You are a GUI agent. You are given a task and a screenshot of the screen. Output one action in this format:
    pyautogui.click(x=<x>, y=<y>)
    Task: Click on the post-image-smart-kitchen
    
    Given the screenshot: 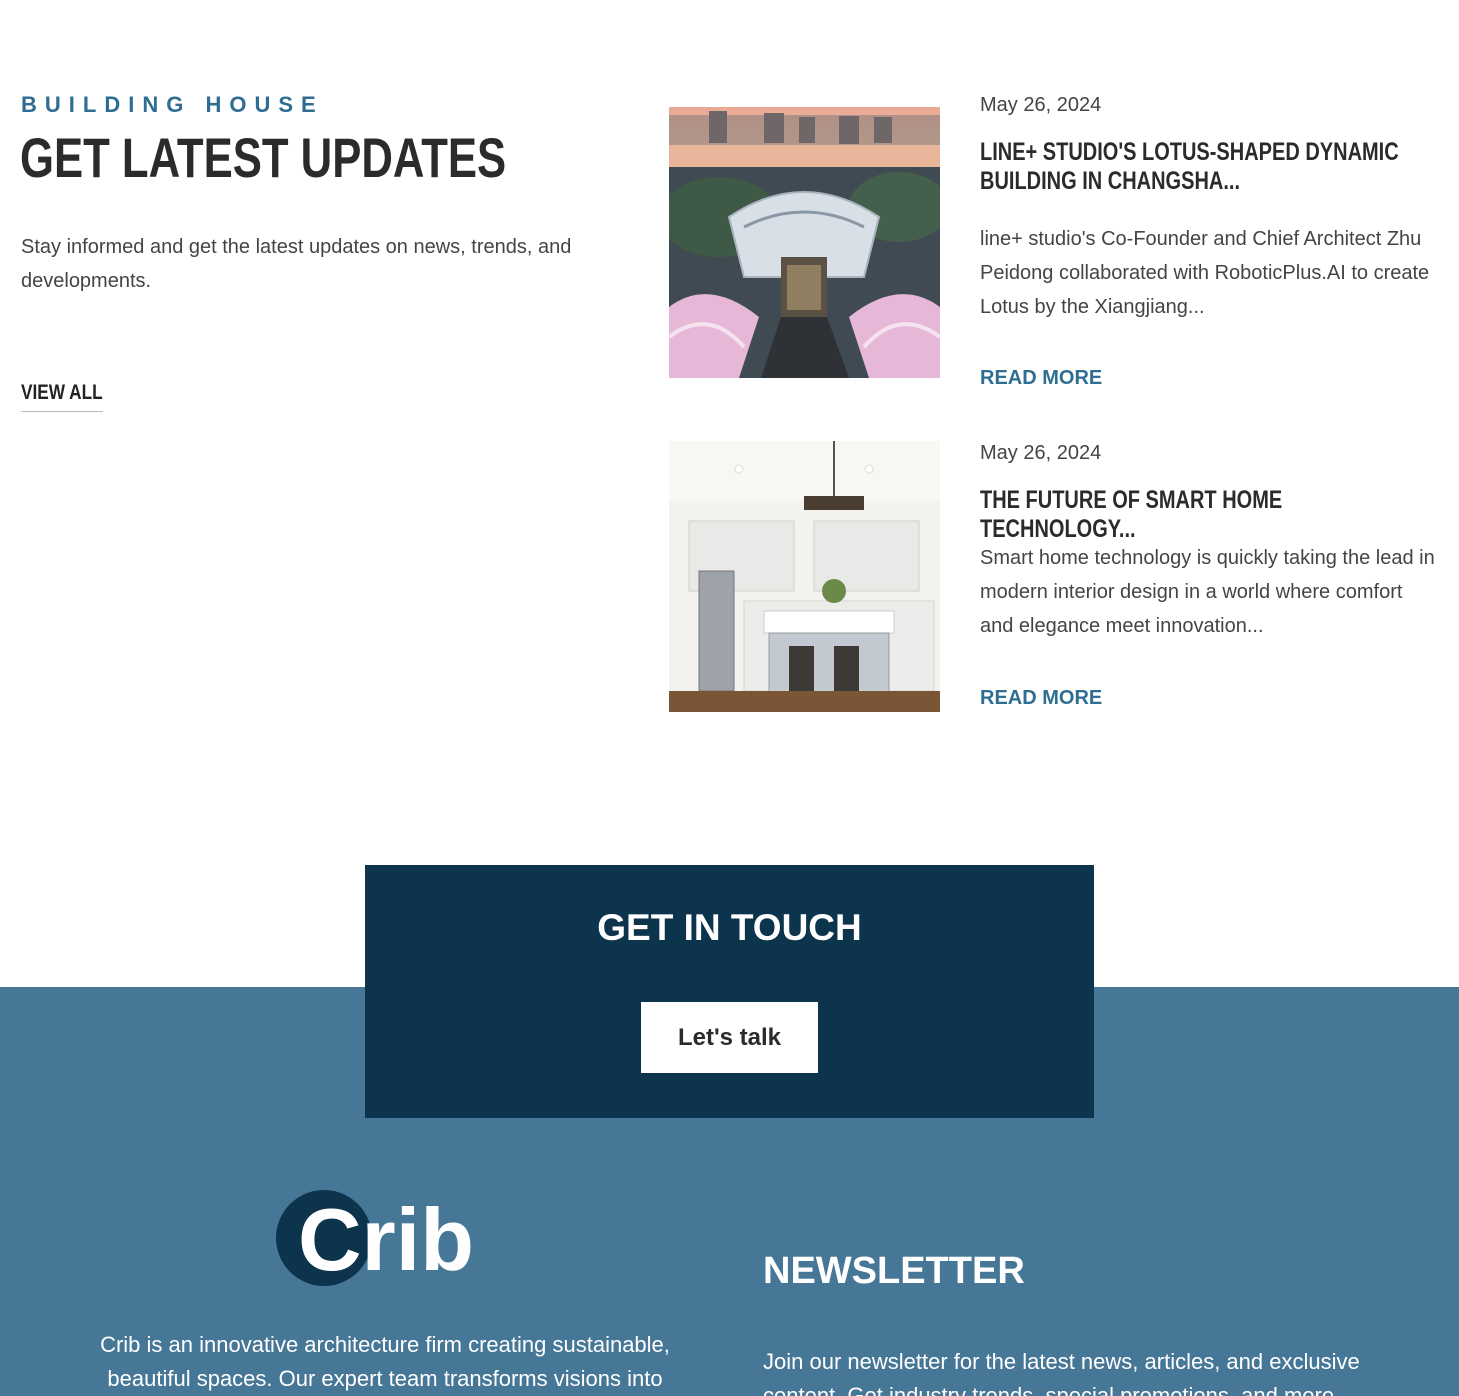 What is the action you would take?
    pyautogui.click(x=804, y=576)
    